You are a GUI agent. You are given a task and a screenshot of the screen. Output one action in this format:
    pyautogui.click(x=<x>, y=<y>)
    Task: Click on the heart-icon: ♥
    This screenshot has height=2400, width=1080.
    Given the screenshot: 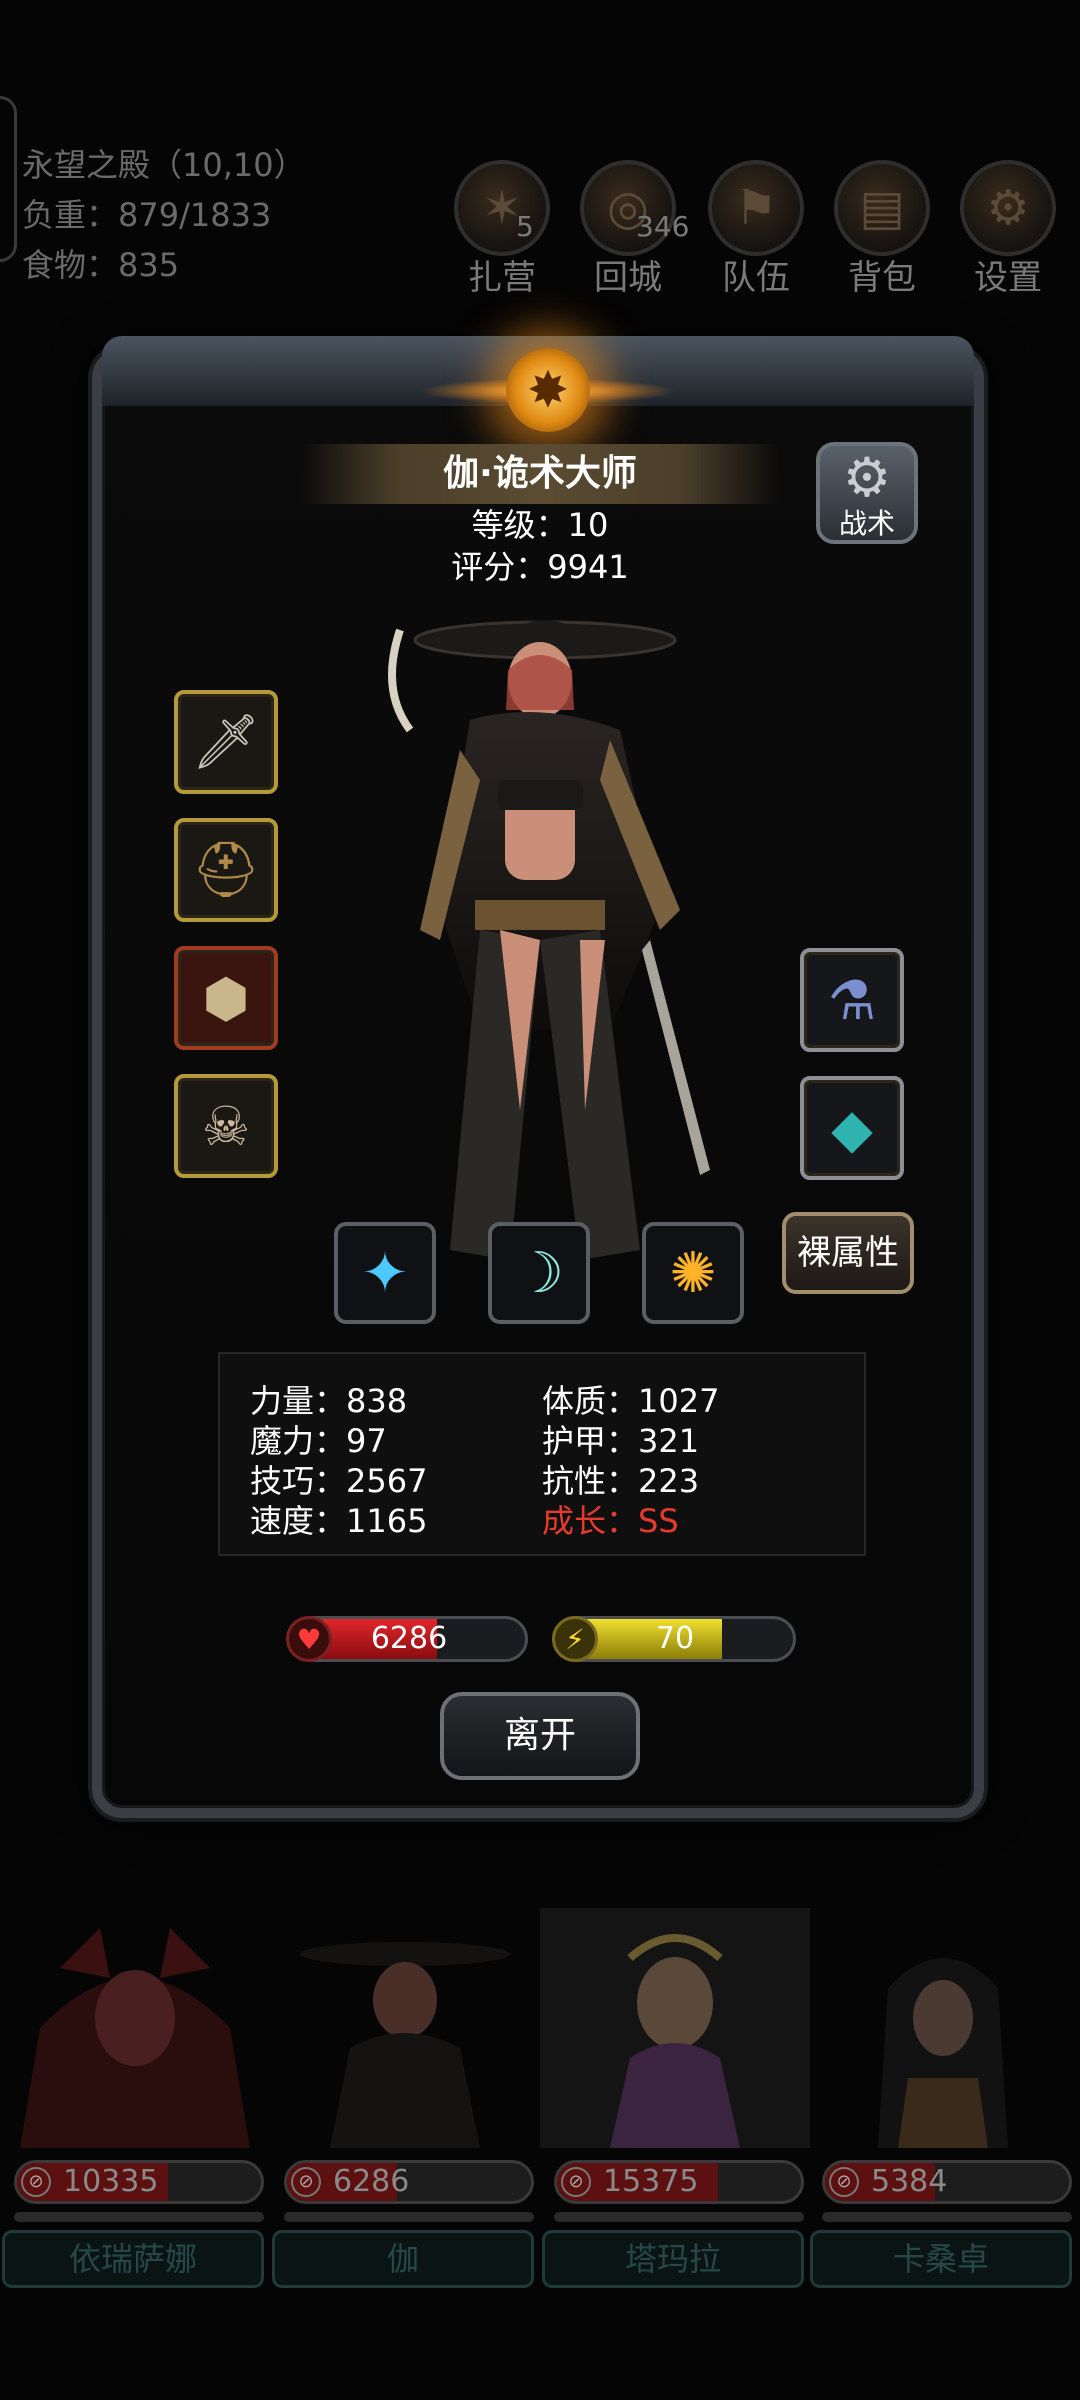 What is the action you would take?
    pyautogui.click(x=309, y=1639)
    